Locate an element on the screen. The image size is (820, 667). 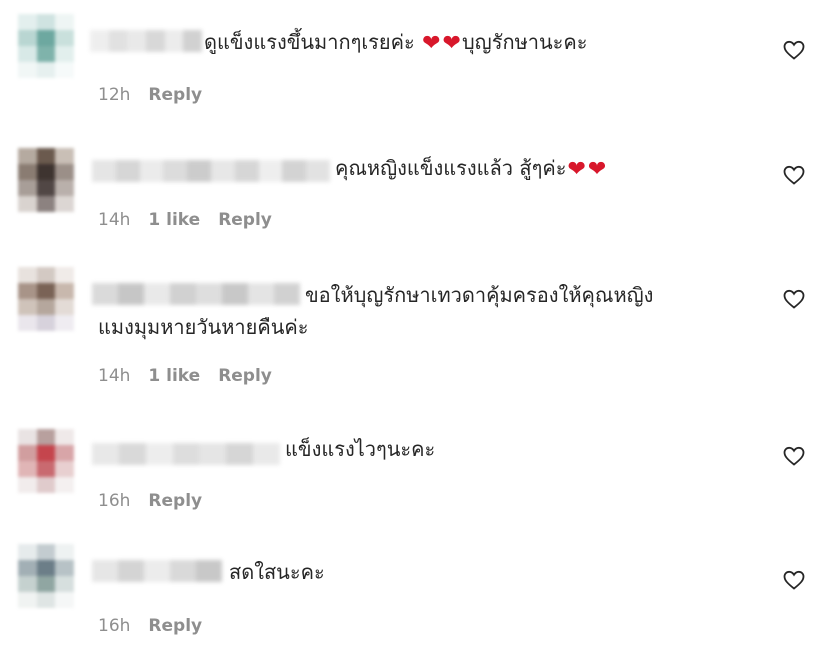
comment-text: สดใสนะคะ is located at coordinates (277, 572).